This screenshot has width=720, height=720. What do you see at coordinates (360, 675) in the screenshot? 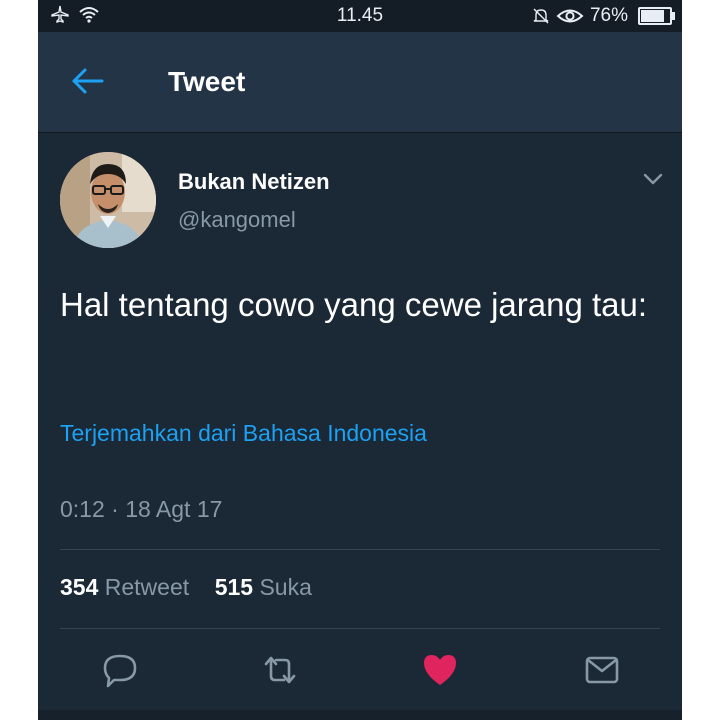
I see `tweet-actions` at bounding box center [360, 675].